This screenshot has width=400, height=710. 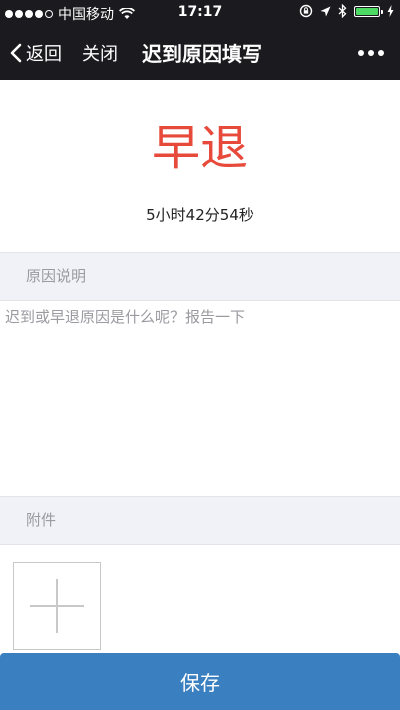 I want to click on charging-icon, so click(x=390, y=11).